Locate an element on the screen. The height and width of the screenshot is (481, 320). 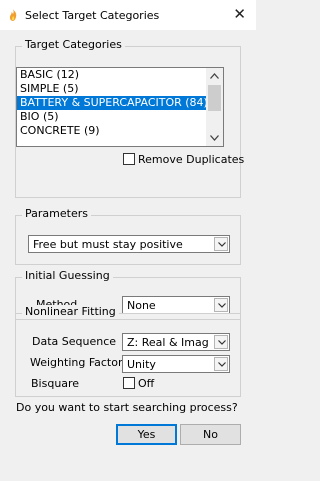
remove-duplicates-label: Remove Duplicates is located at coordinates (191, 159).